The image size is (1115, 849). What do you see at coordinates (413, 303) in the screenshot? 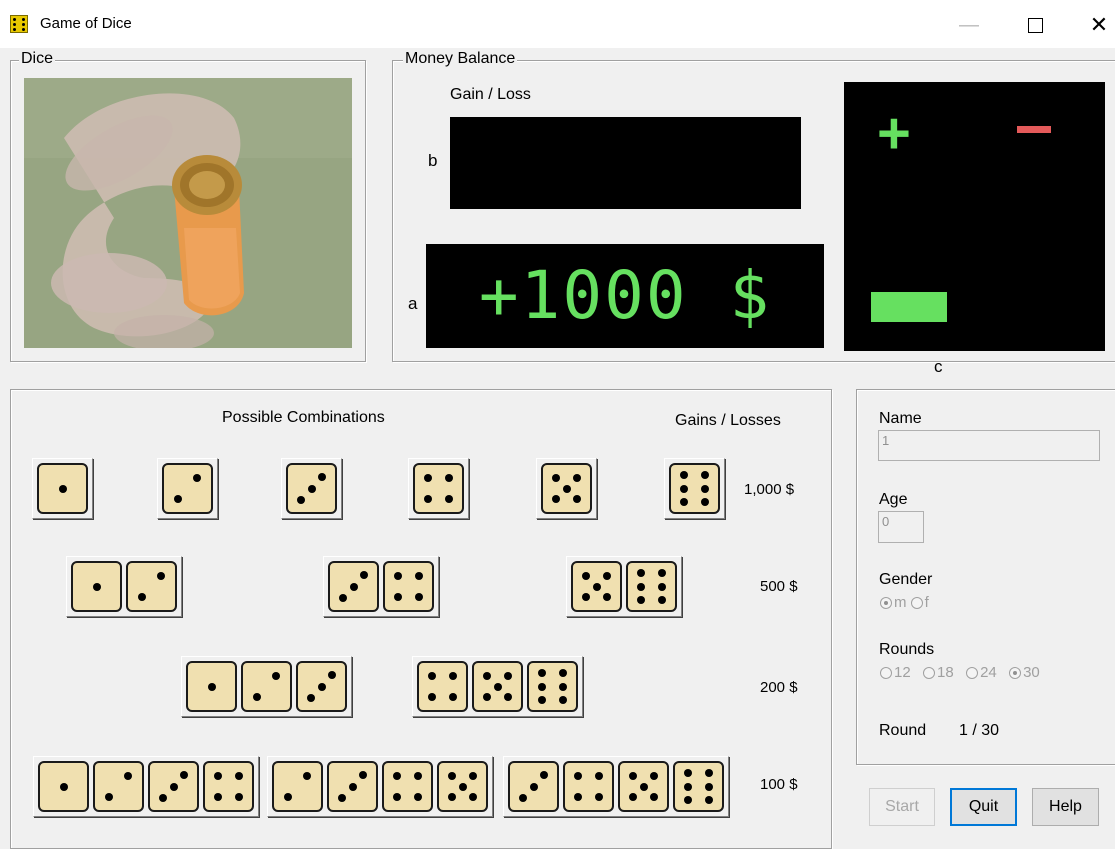
I see `marker-a: a` at bounding box center [413, 303].